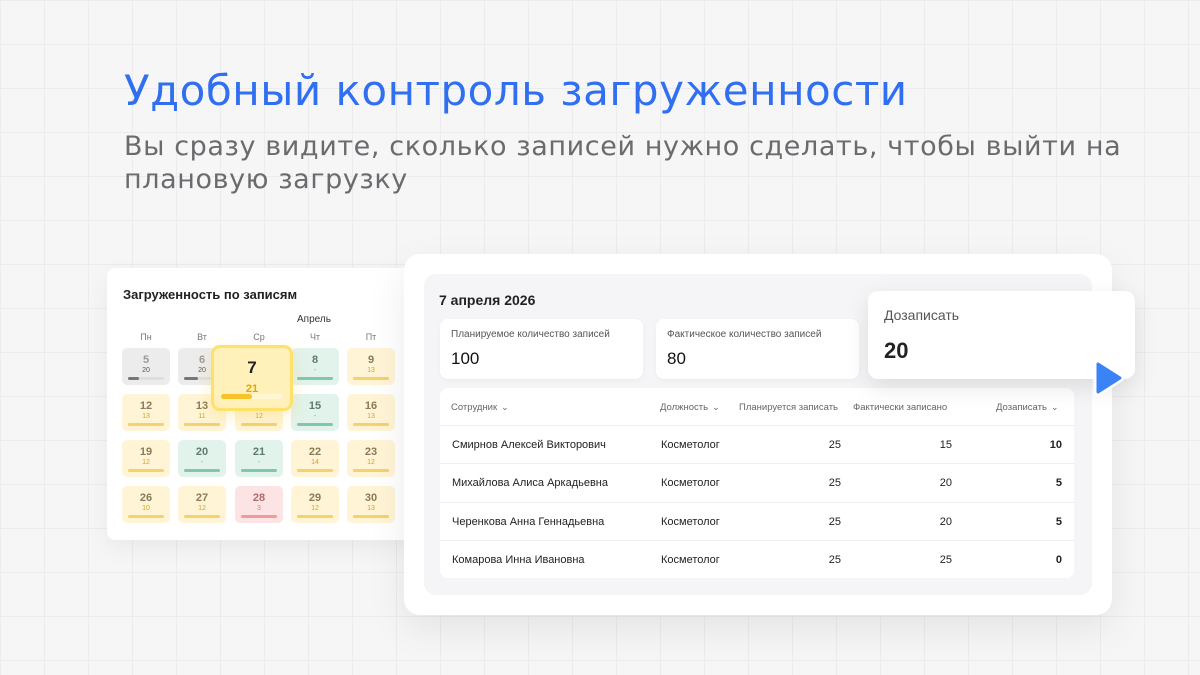 The width and height of the screenshot is (1200, 675). I want to click on calendar-day: 12 13, so click(146, 412).